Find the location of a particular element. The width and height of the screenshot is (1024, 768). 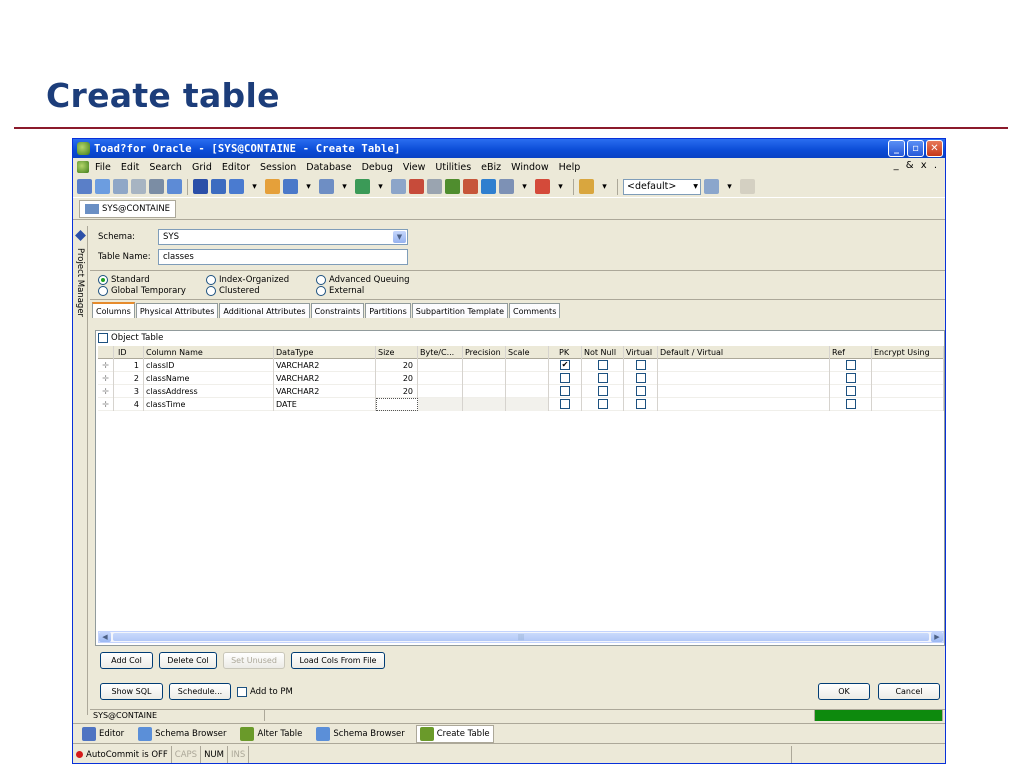

close-button: ✕ is located at coordinates (934, 148).